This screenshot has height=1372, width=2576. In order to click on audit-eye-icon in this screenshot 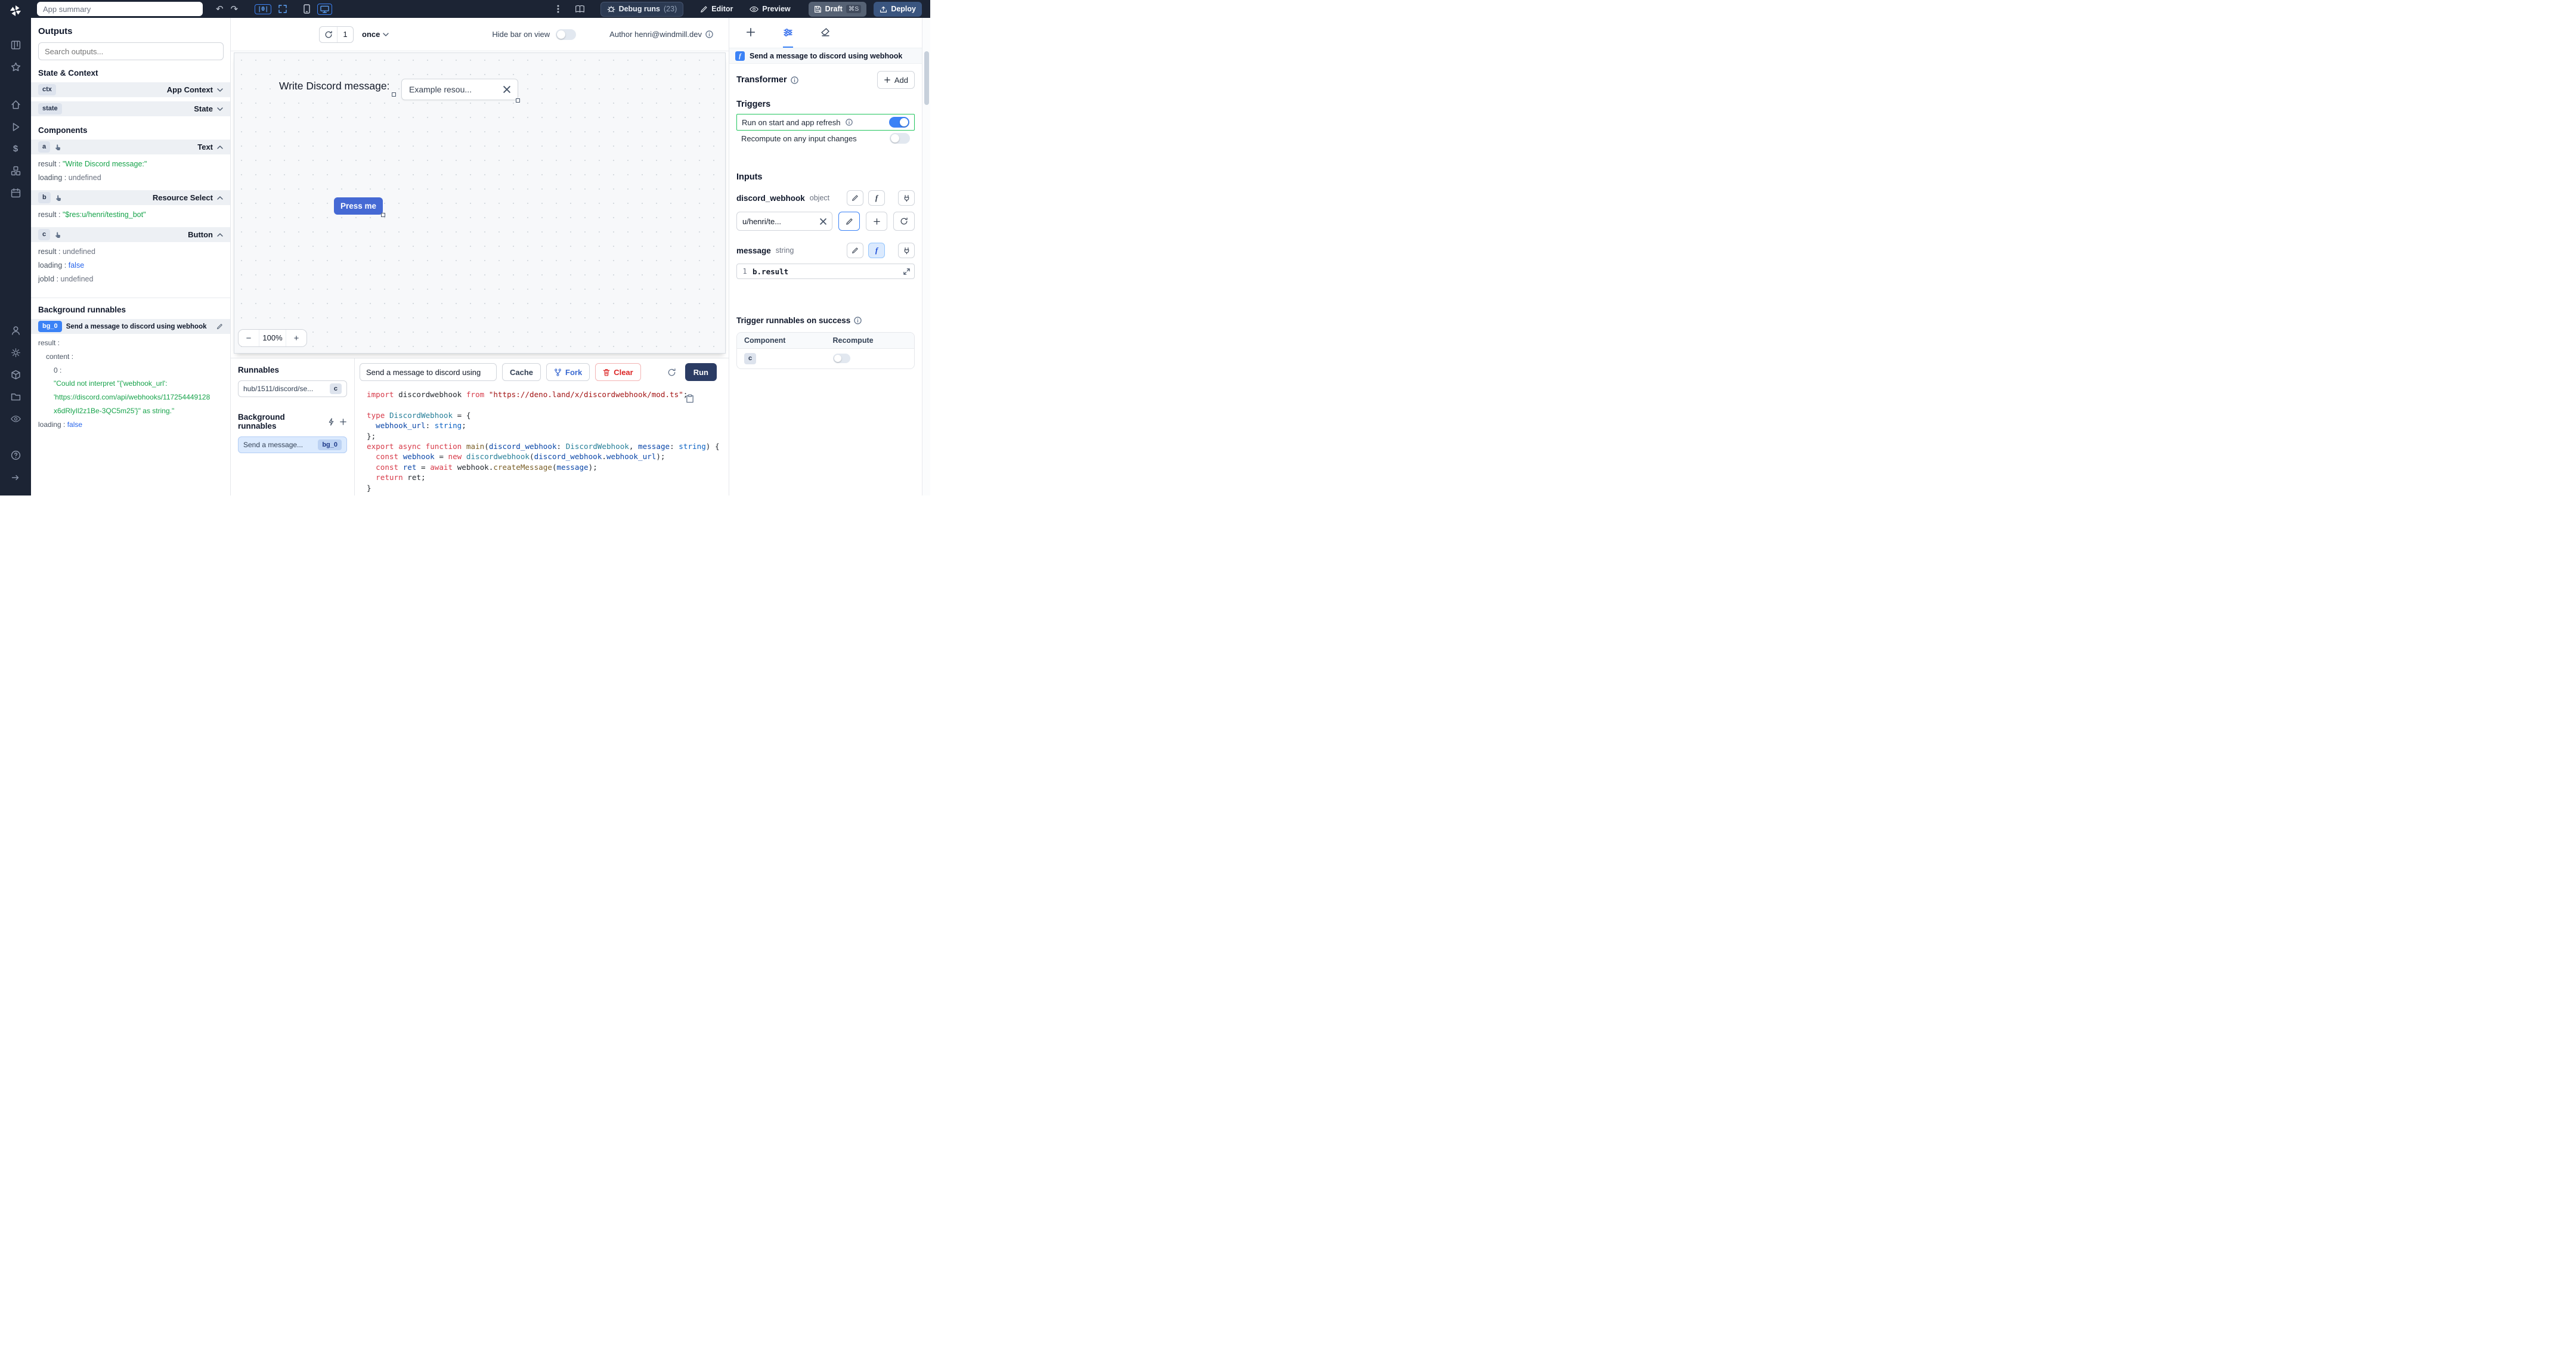, I will do `click(16, 419)`.